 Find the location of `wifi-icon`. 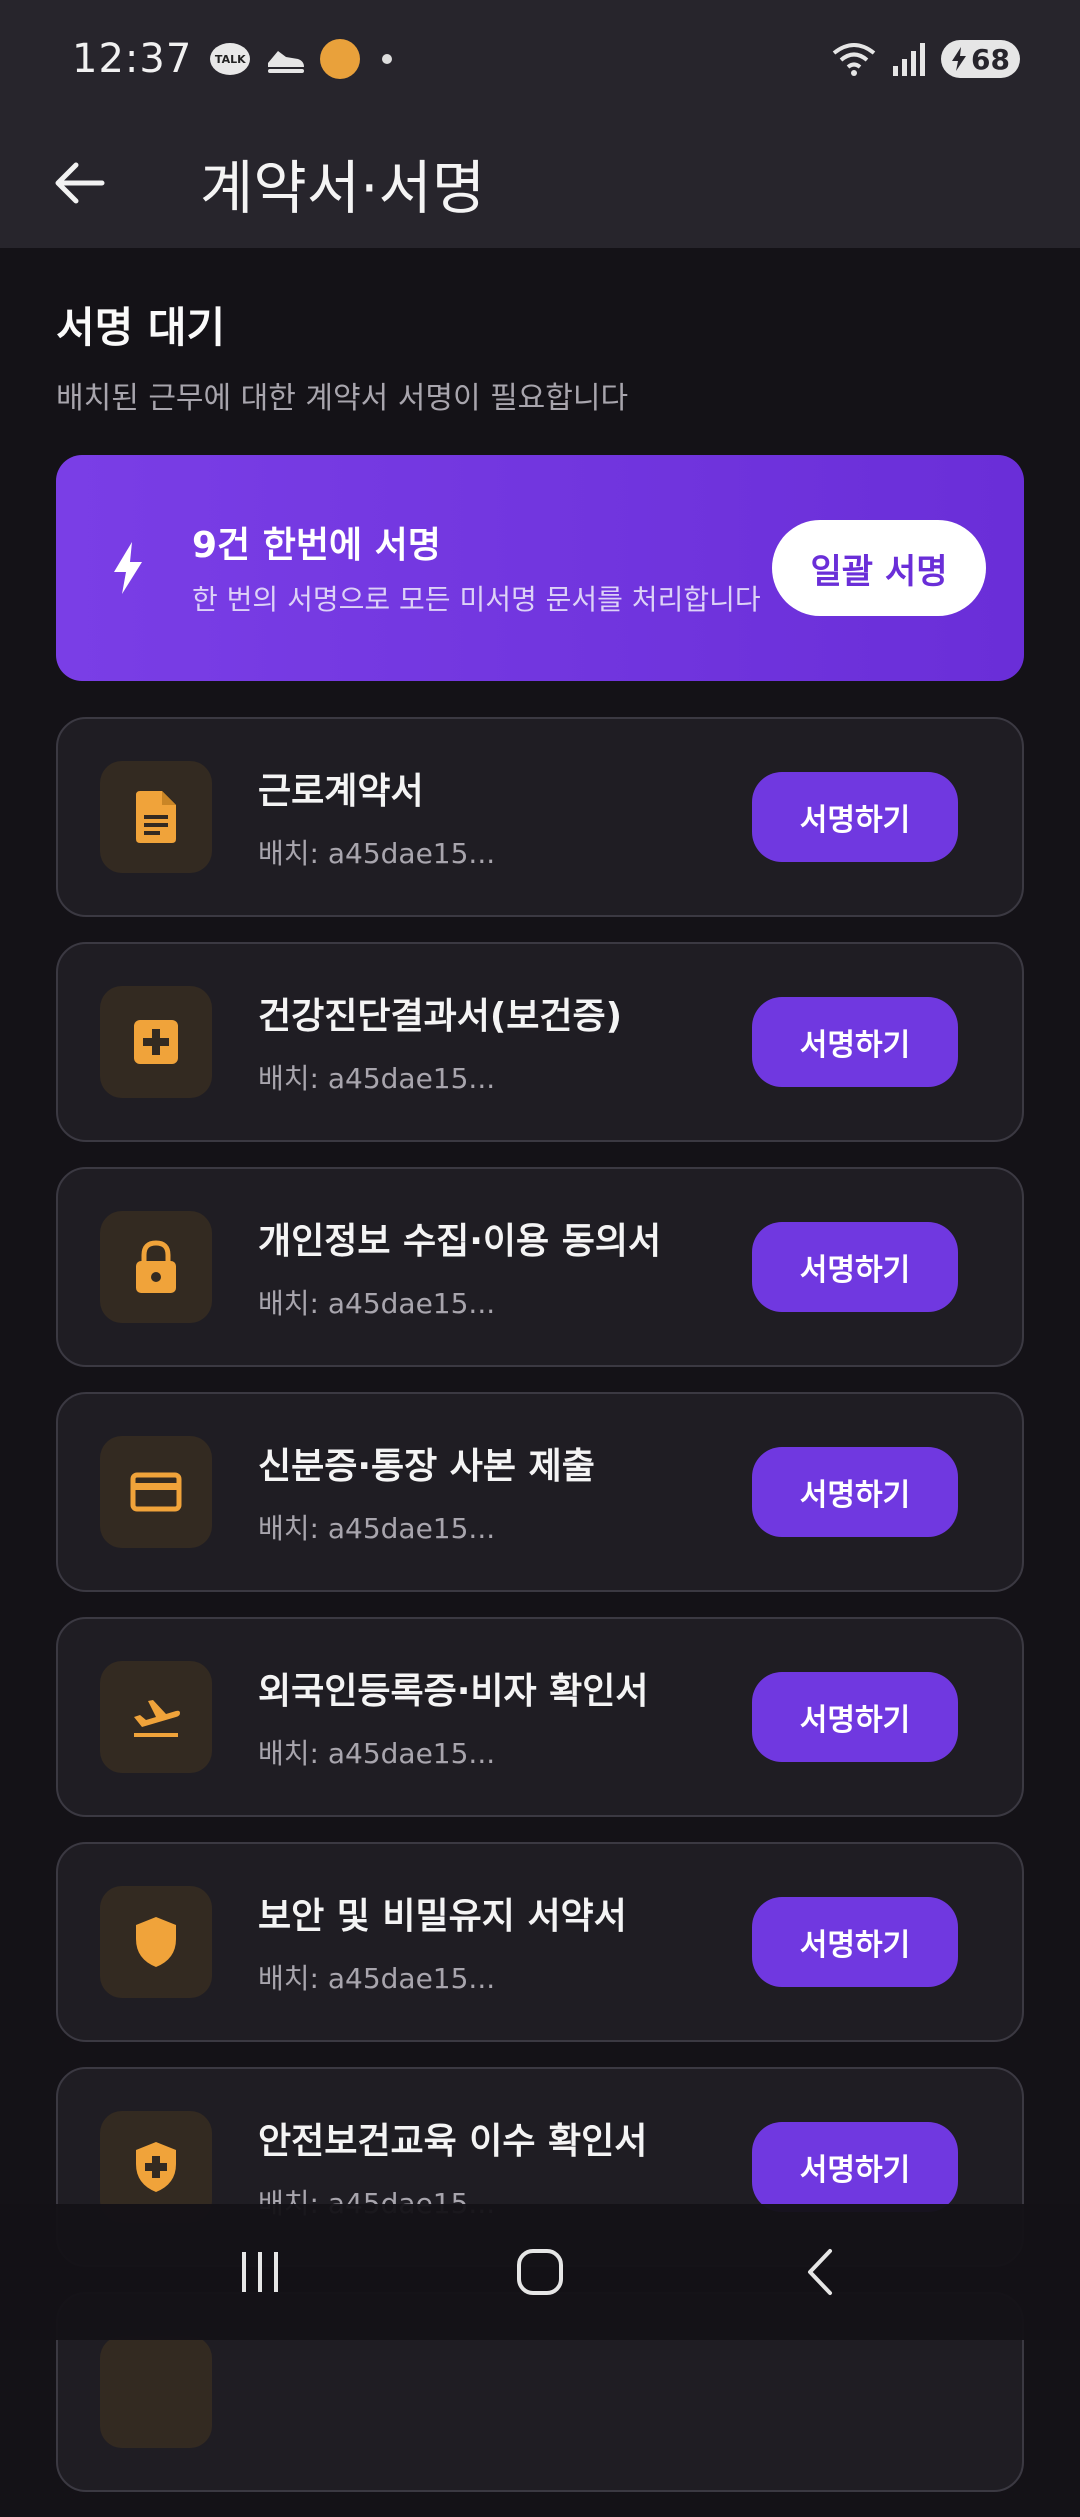

wifi-icon is located at coordinates (854, 59).